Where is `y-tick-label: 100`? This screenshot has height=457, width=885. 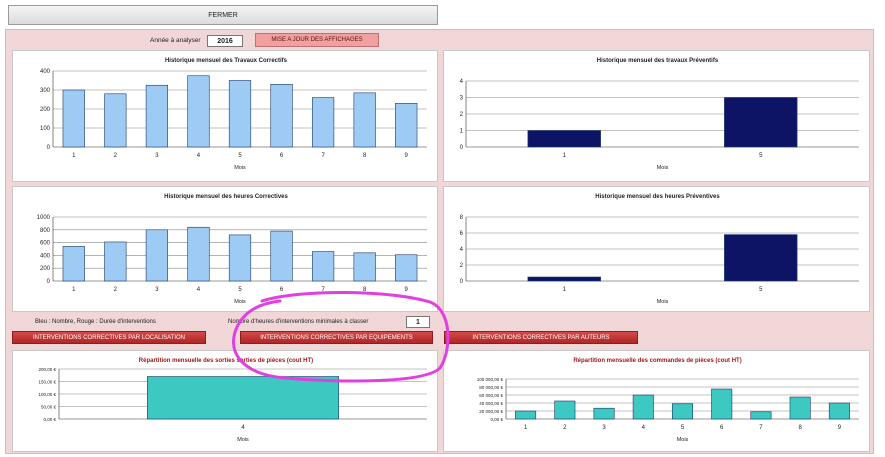 y-tick-label: 100 is located at coordinates (45, 129).